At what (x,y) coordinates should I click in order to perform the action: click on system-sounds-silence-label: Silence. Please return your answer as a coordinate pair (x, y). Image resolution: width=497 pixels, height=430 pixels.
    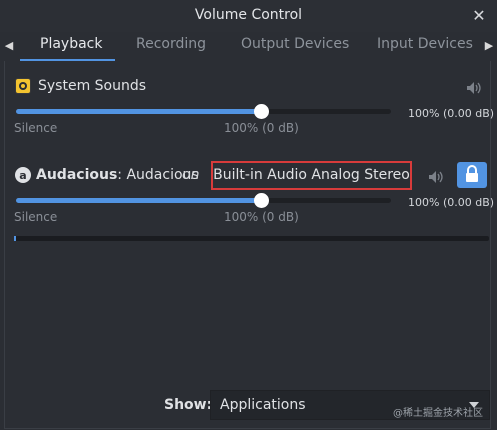
    Looking at the image, I should click on (36, 128).